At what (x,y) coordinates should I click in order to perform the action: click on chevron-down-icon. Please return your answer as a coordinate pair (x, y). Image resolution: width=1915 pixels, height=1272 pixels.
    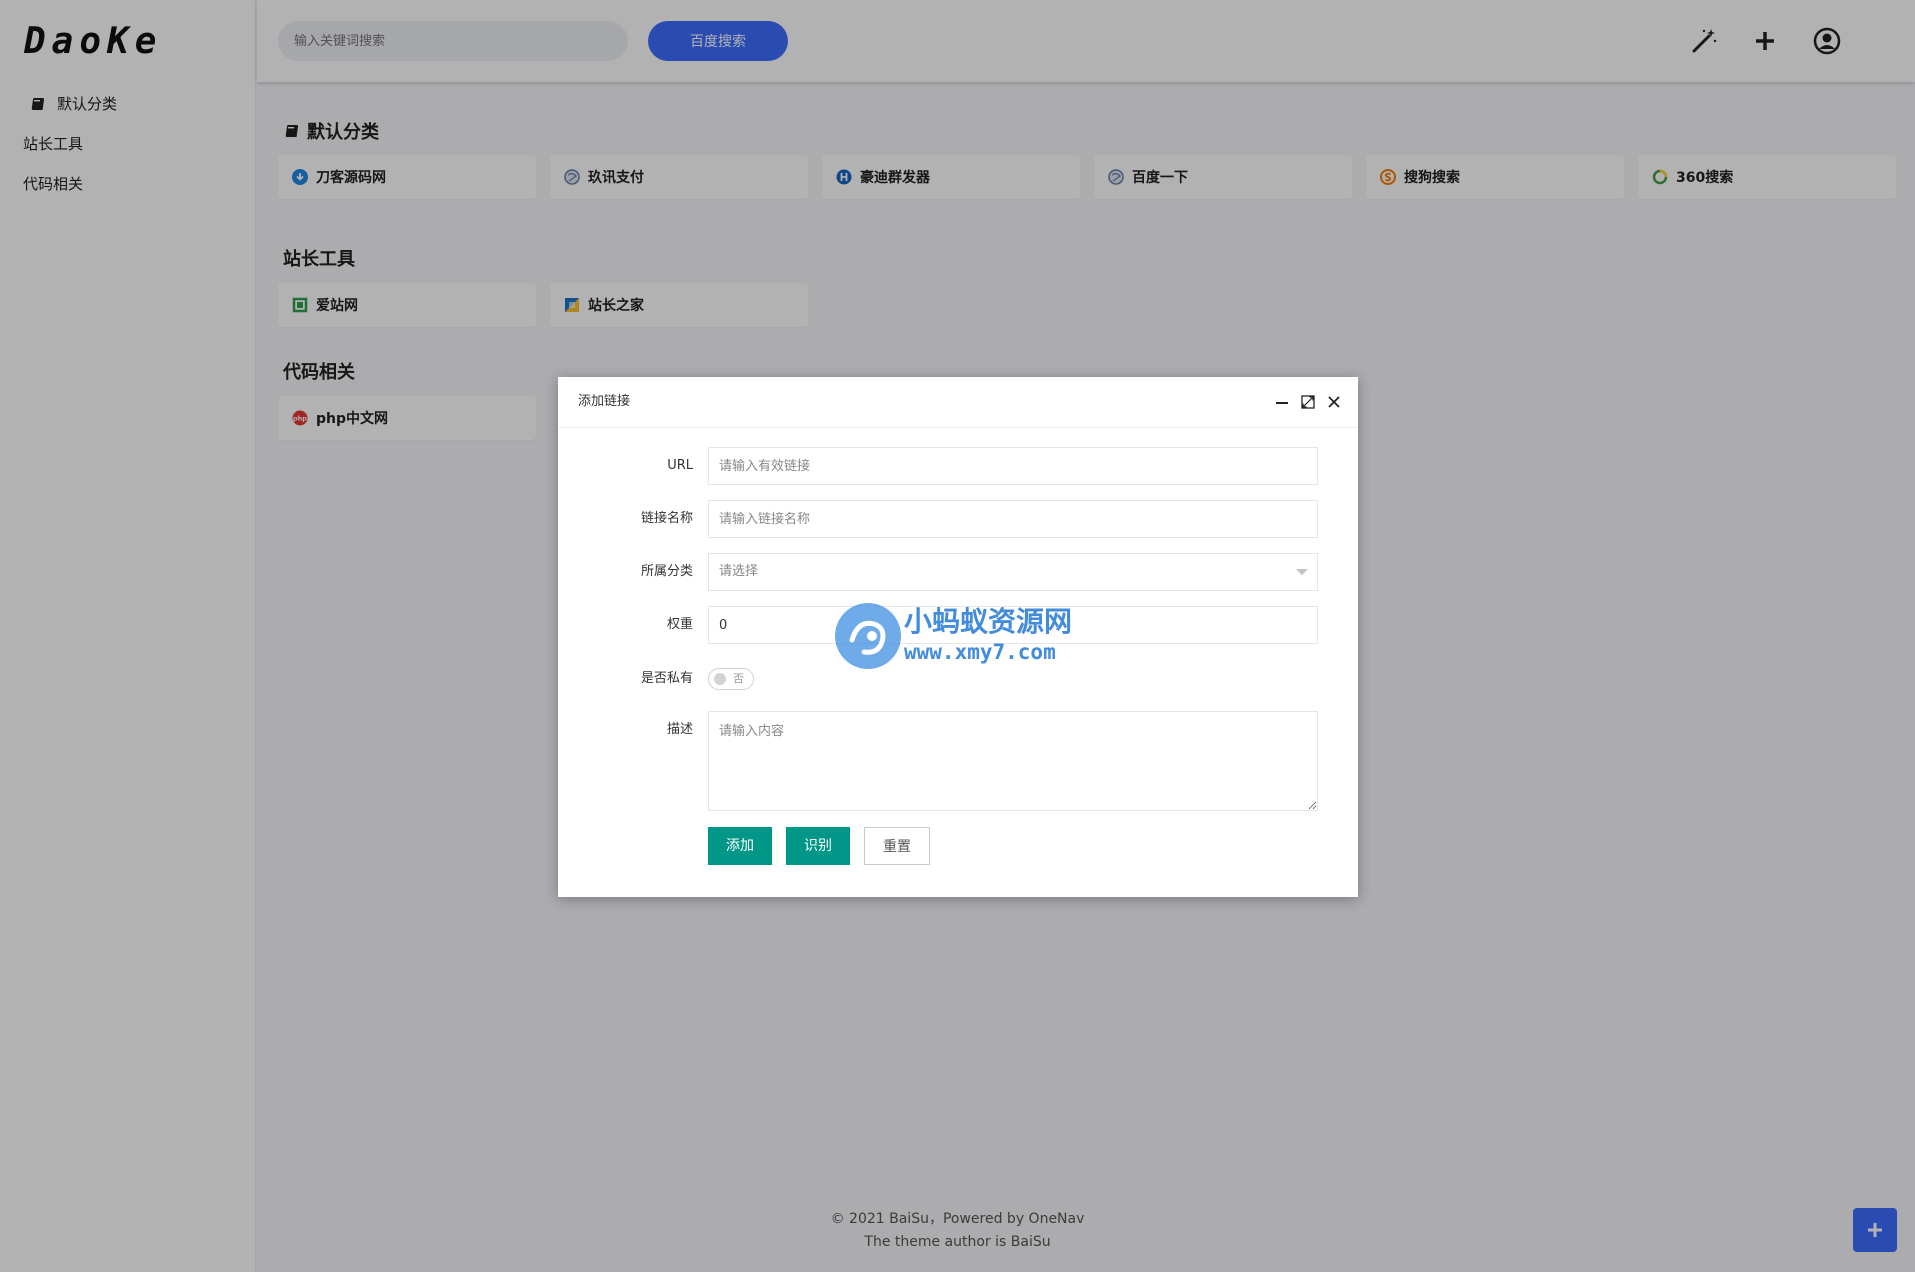
    Looking at the image, I should click on (1302, 572).